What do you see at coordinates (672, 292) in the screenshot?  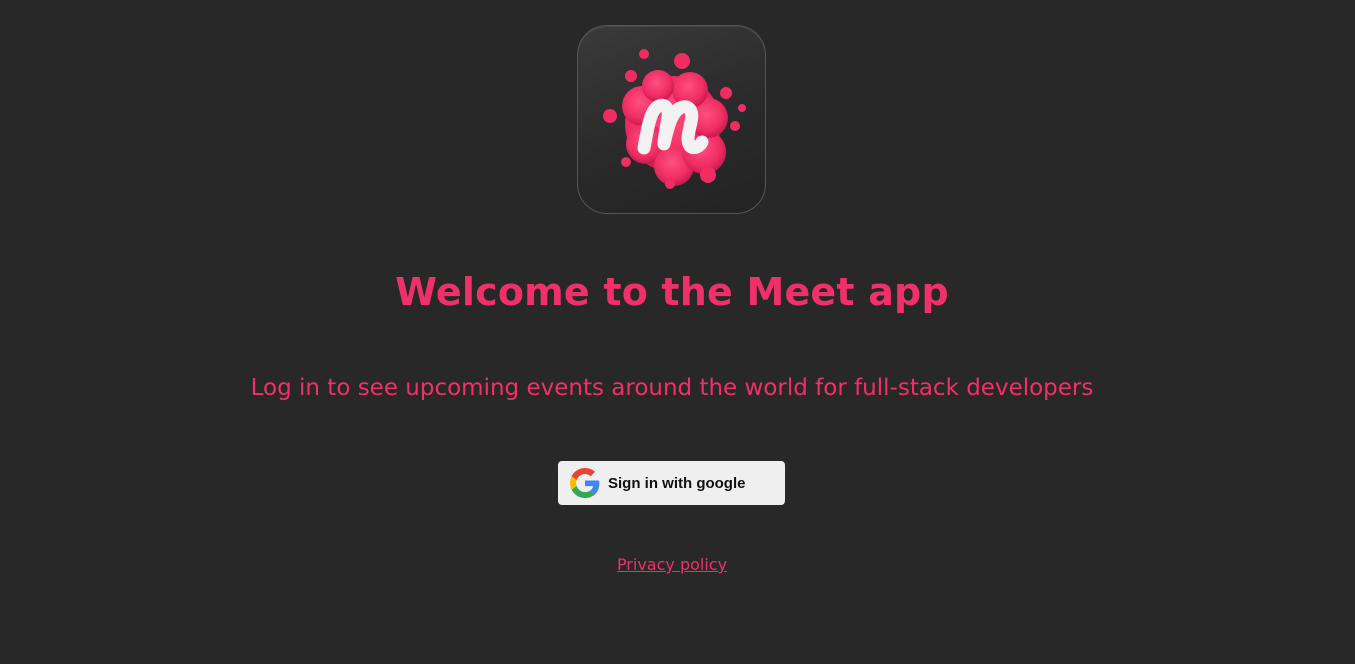 I see `page-title: Welcome to the Meet app` at bounding box center [672, 292].